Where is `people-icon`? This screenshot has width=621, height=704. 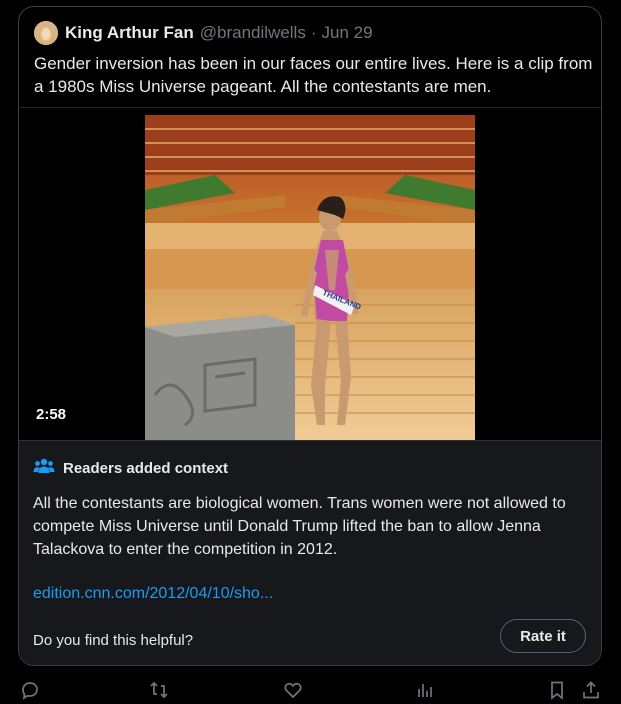 people-icon is located at coordinates (44, 468).